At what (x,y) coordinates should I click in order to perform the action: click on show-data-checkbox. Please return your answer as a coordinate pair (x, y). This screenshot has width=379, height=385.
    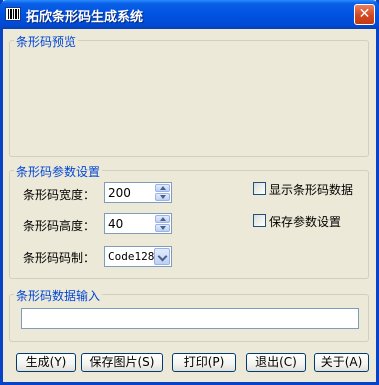
    Looking at the image, I should click on (259, 188).